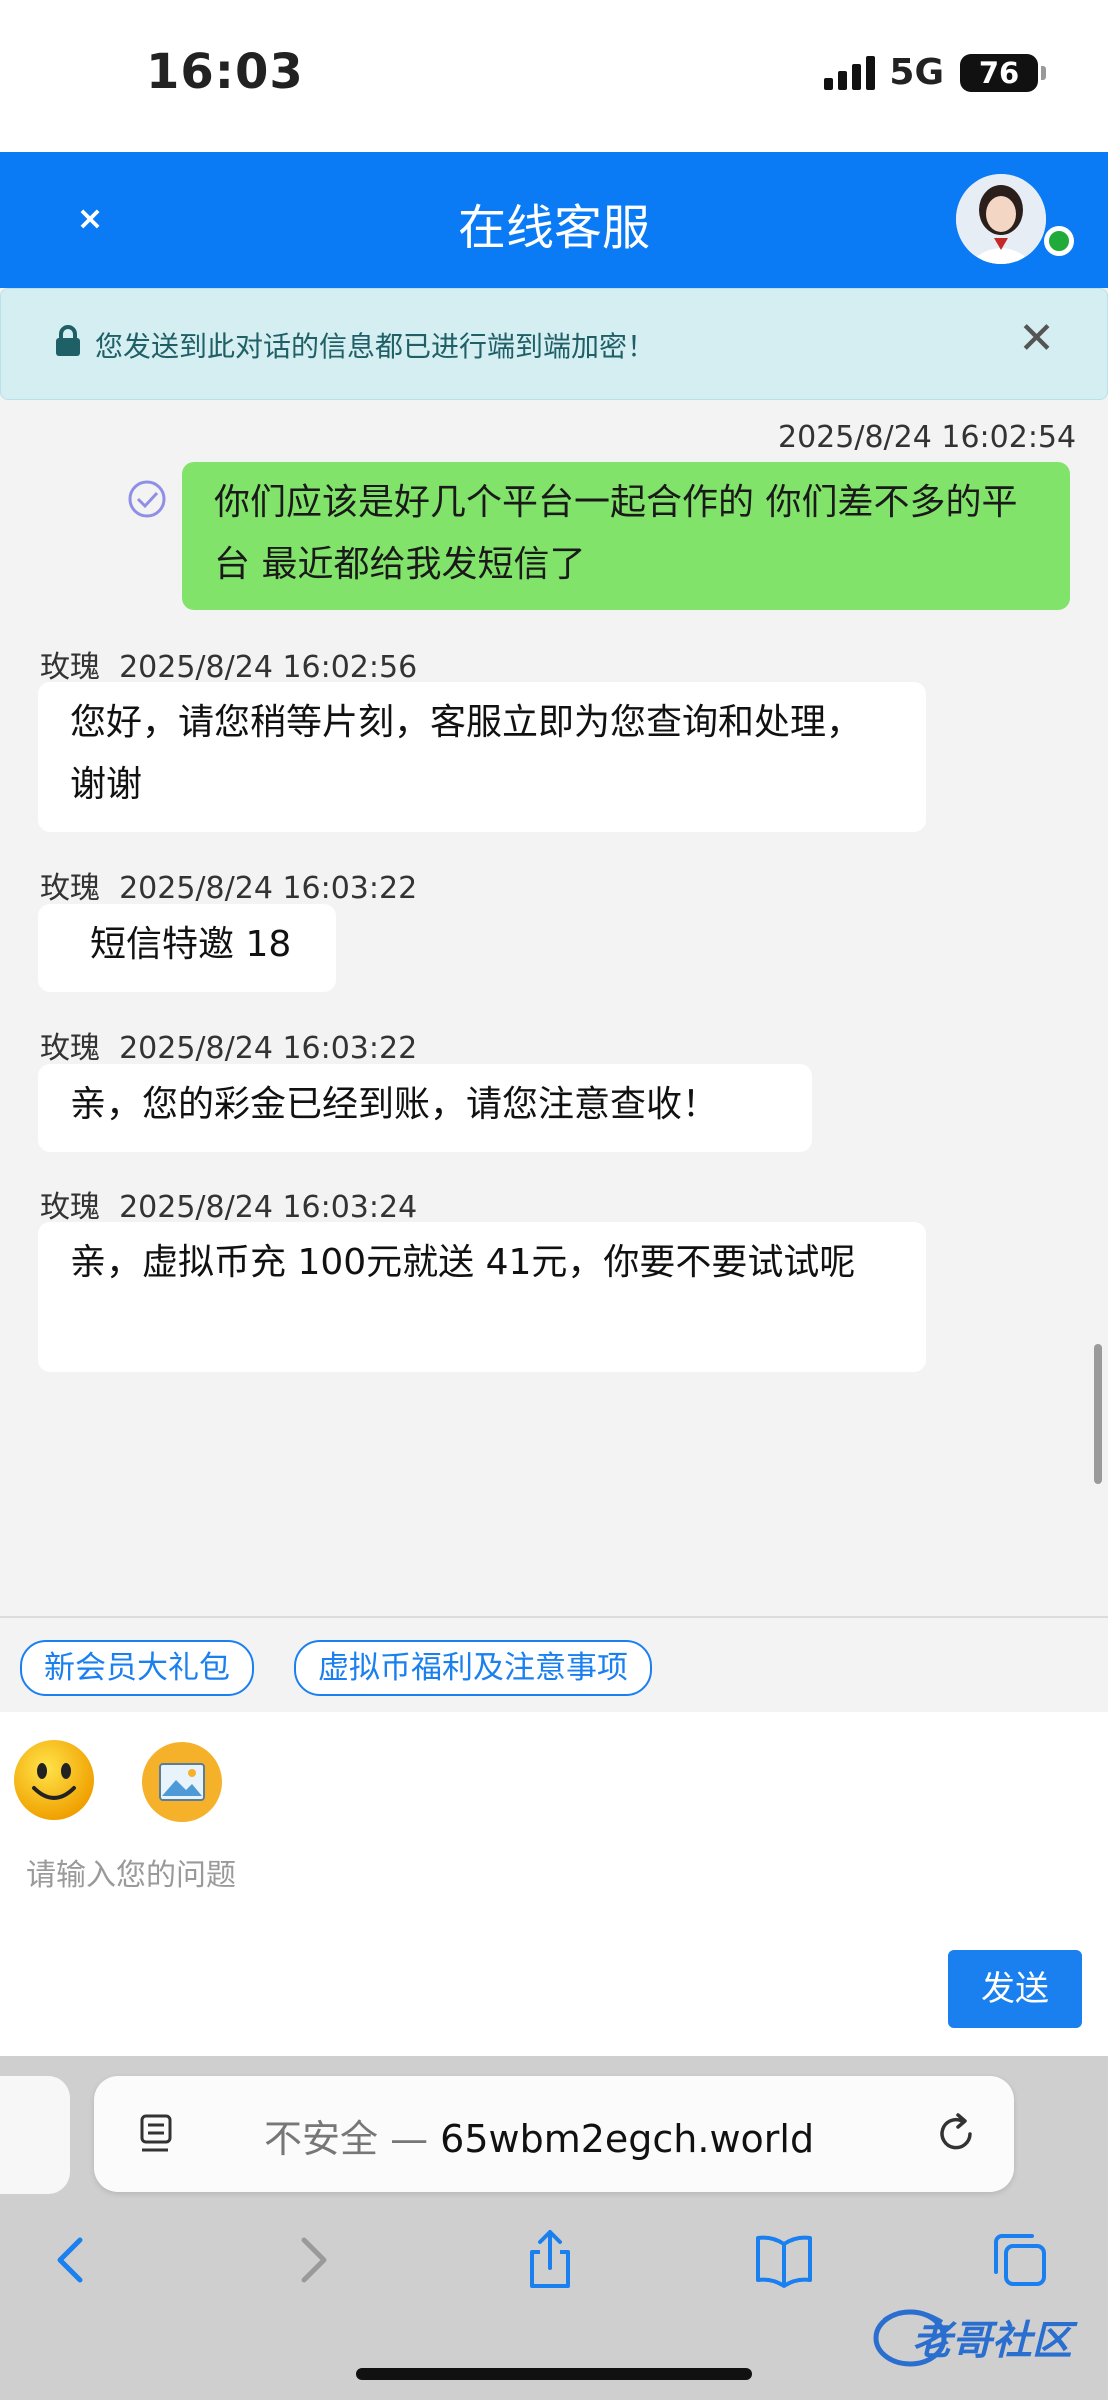 Image resolution: width=1108 pixels, height=2400 pixels. I want to click on previous-tab-preview, so click(35, 2135).